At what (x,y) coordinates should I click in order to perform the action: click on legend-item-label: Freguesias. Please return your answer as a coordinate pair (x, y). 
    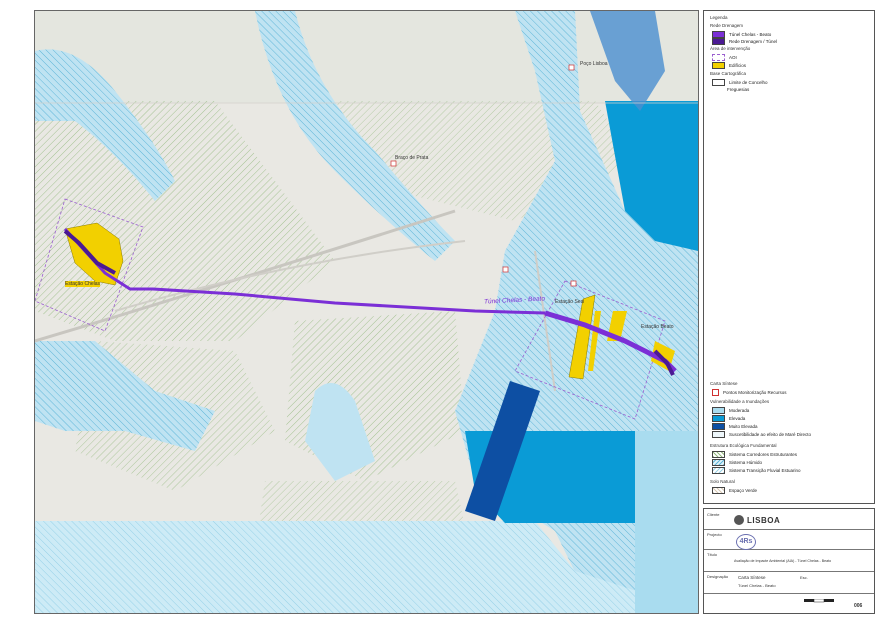
    Looking at the image, I should click on (738, 89).